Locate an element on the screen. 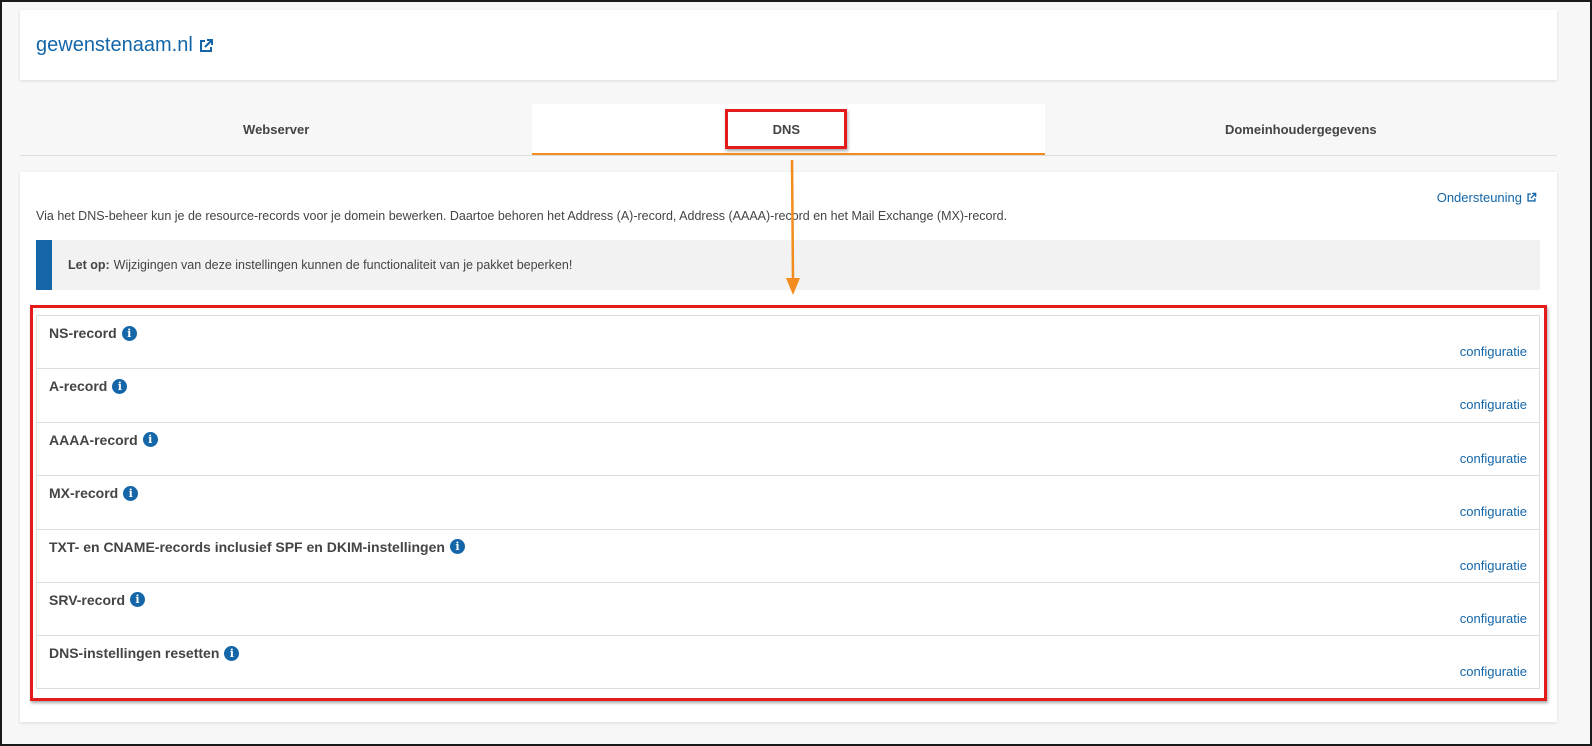  tab-bar: Webserver DNS Domeinhoudergegevens is located at coordinates (788, 130).